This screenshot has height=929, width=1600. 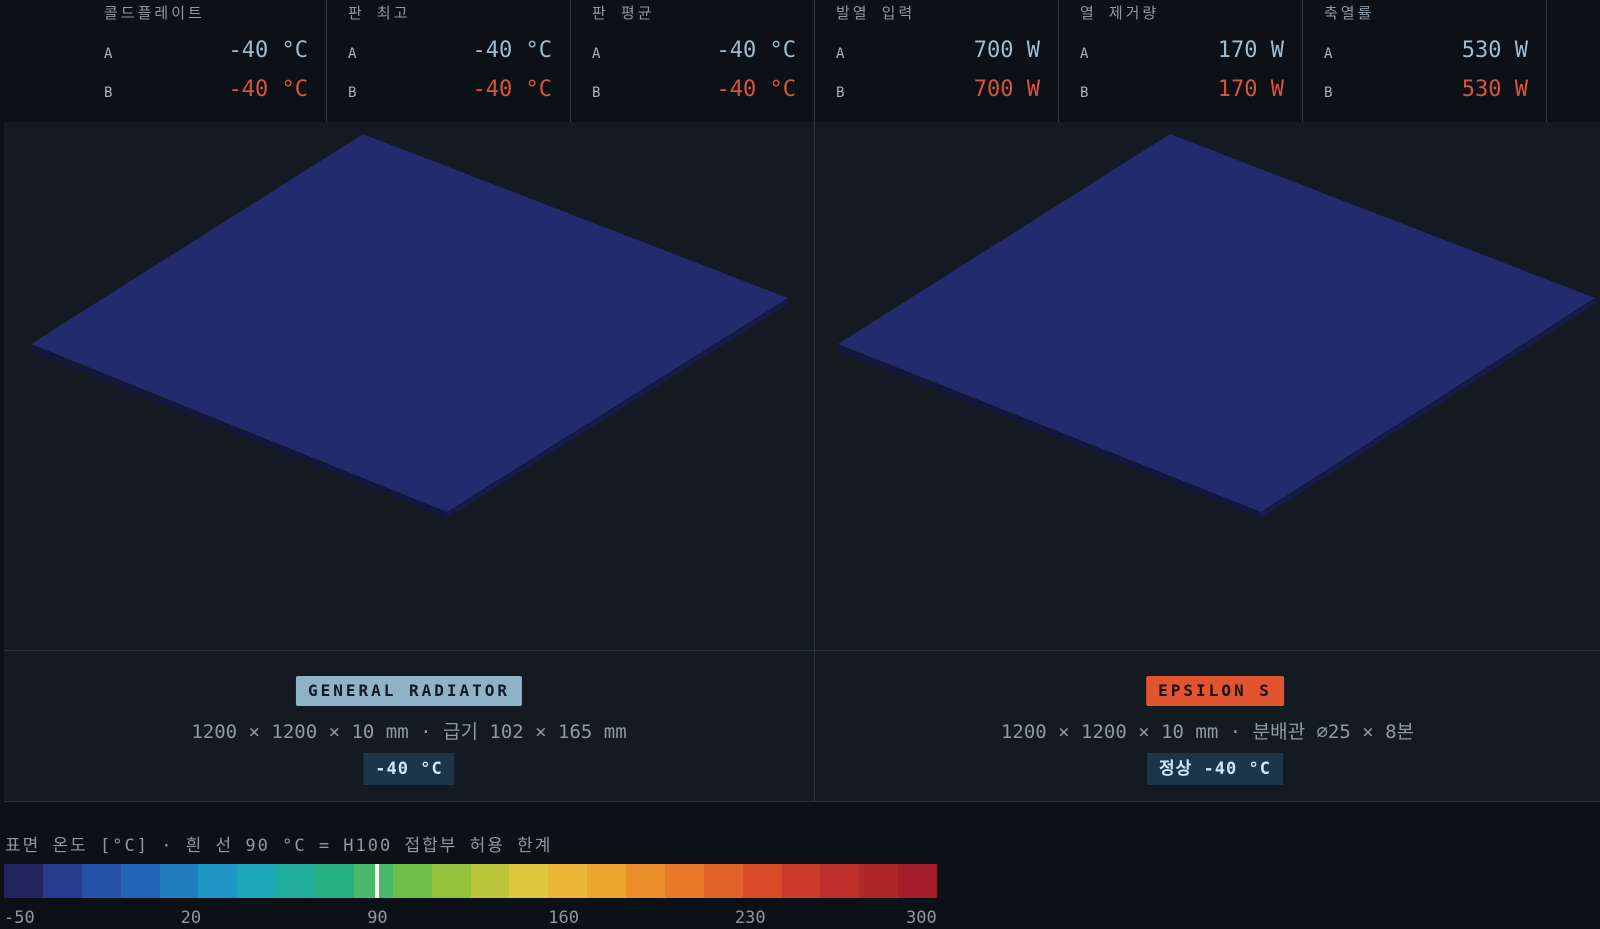 What do you see at coordinates (876, 13) in the screenshot?
I see `stat-title: 발열 입력` at bounding box center [876, 13].